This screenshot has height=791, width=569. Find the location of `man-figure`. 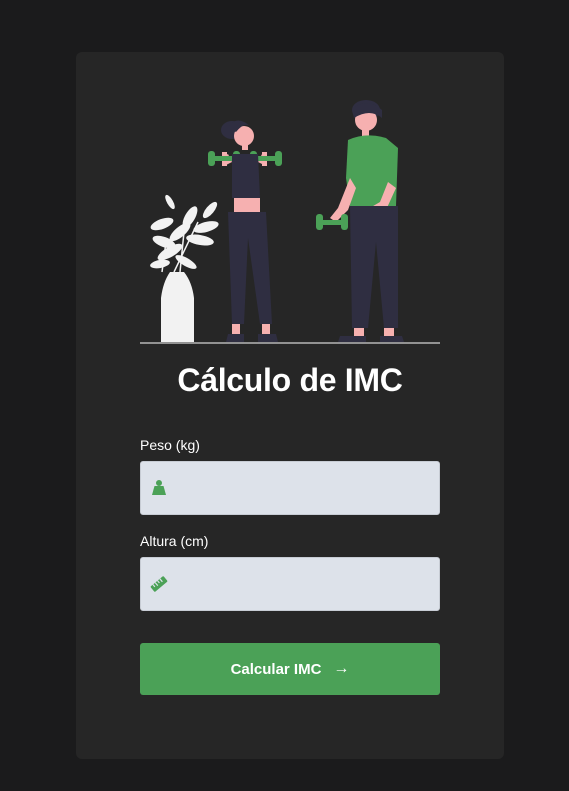

man-figure is located at coordinates (360, 221).